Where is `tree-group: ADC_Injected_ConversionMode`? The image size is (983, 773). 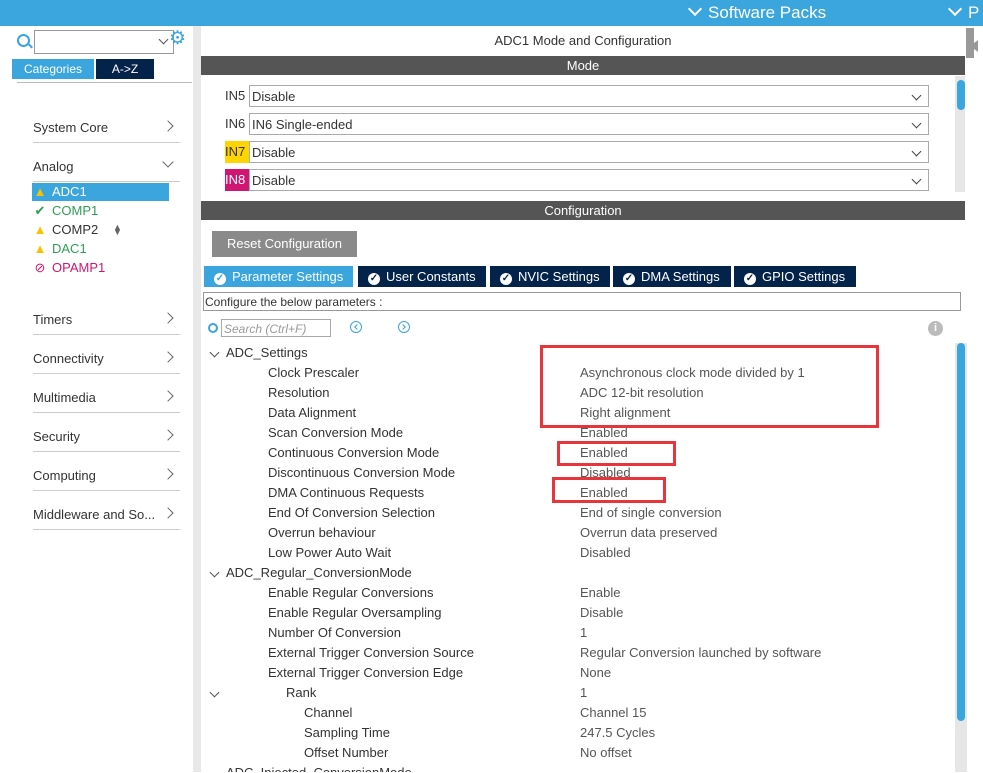
tree-group: ADC_Injected_ConversionMode is located at coordinates (577, 767).